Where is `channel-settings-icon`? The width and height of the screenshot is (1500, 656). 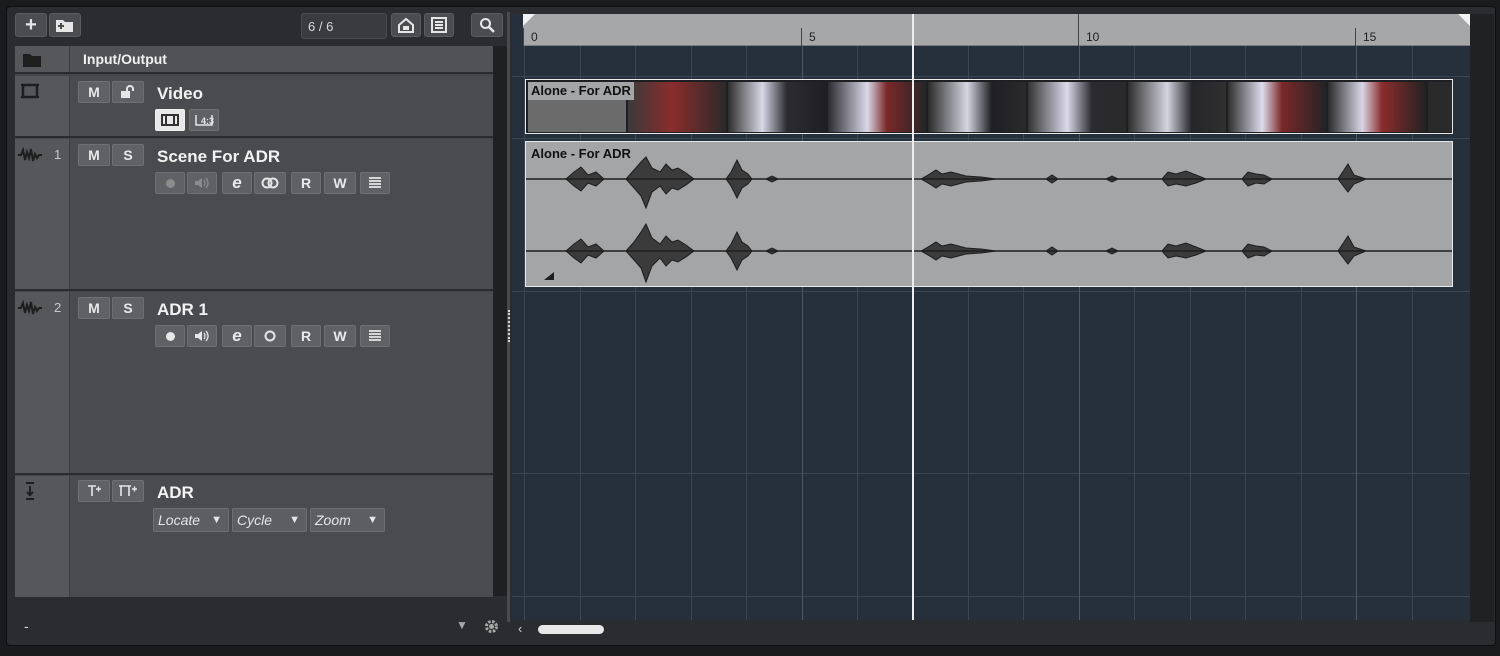 channel-settings-icon is located at coordinates (375, 182).